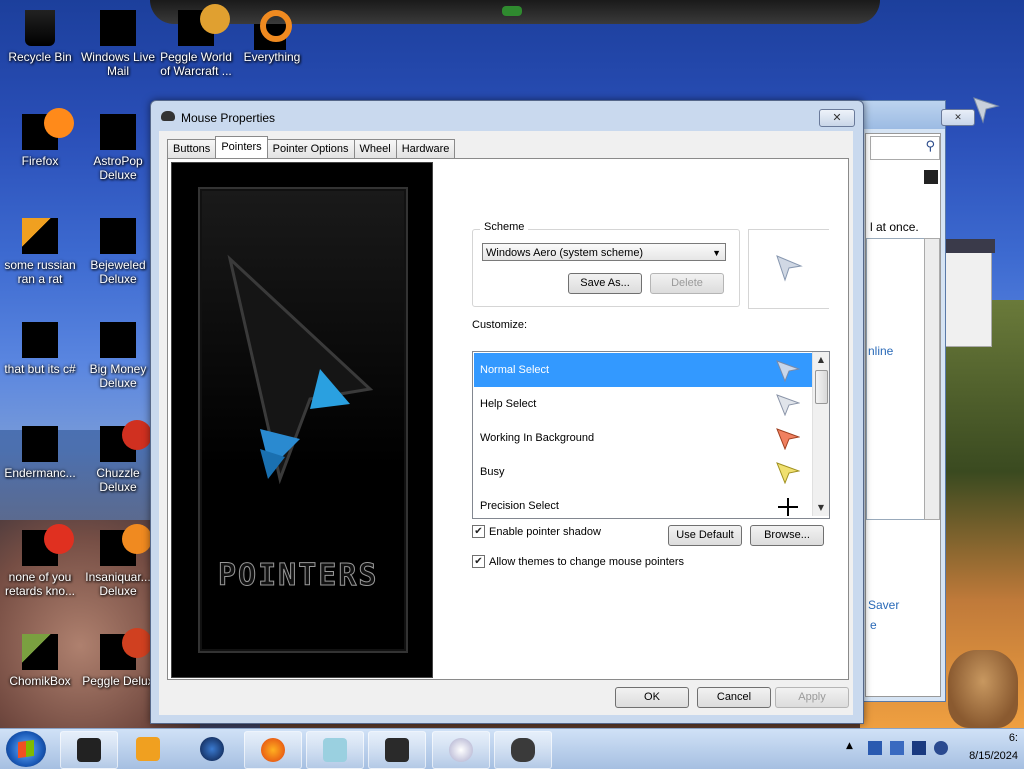  I want to click on scroll-down-icon: ▼, so click(821, 508).